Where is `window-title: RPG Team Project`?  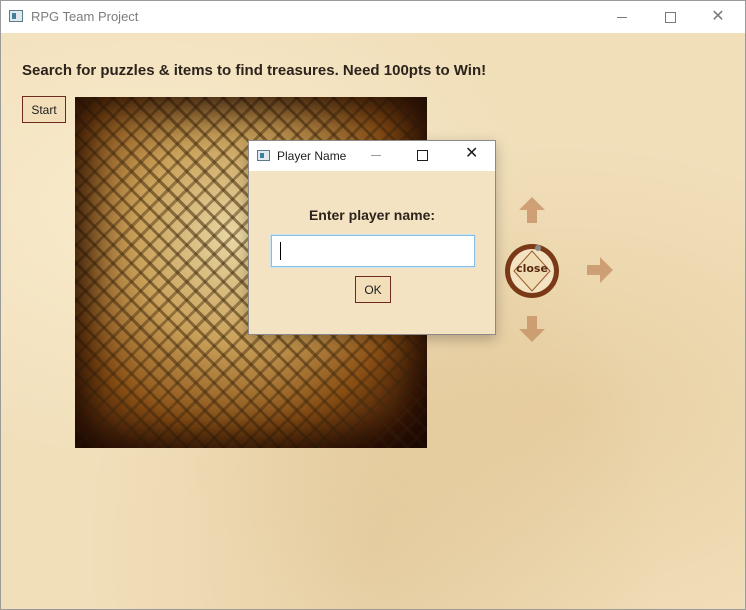 window-title: RPG Team Project is located at coordinates (85, 16).